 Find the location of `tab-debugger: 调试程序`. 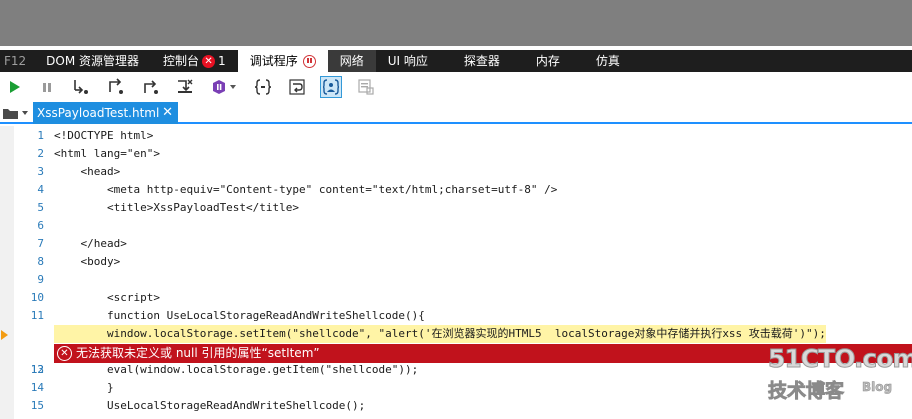

tab-debugger: 调试程序 is located at coordinates (282, 61).